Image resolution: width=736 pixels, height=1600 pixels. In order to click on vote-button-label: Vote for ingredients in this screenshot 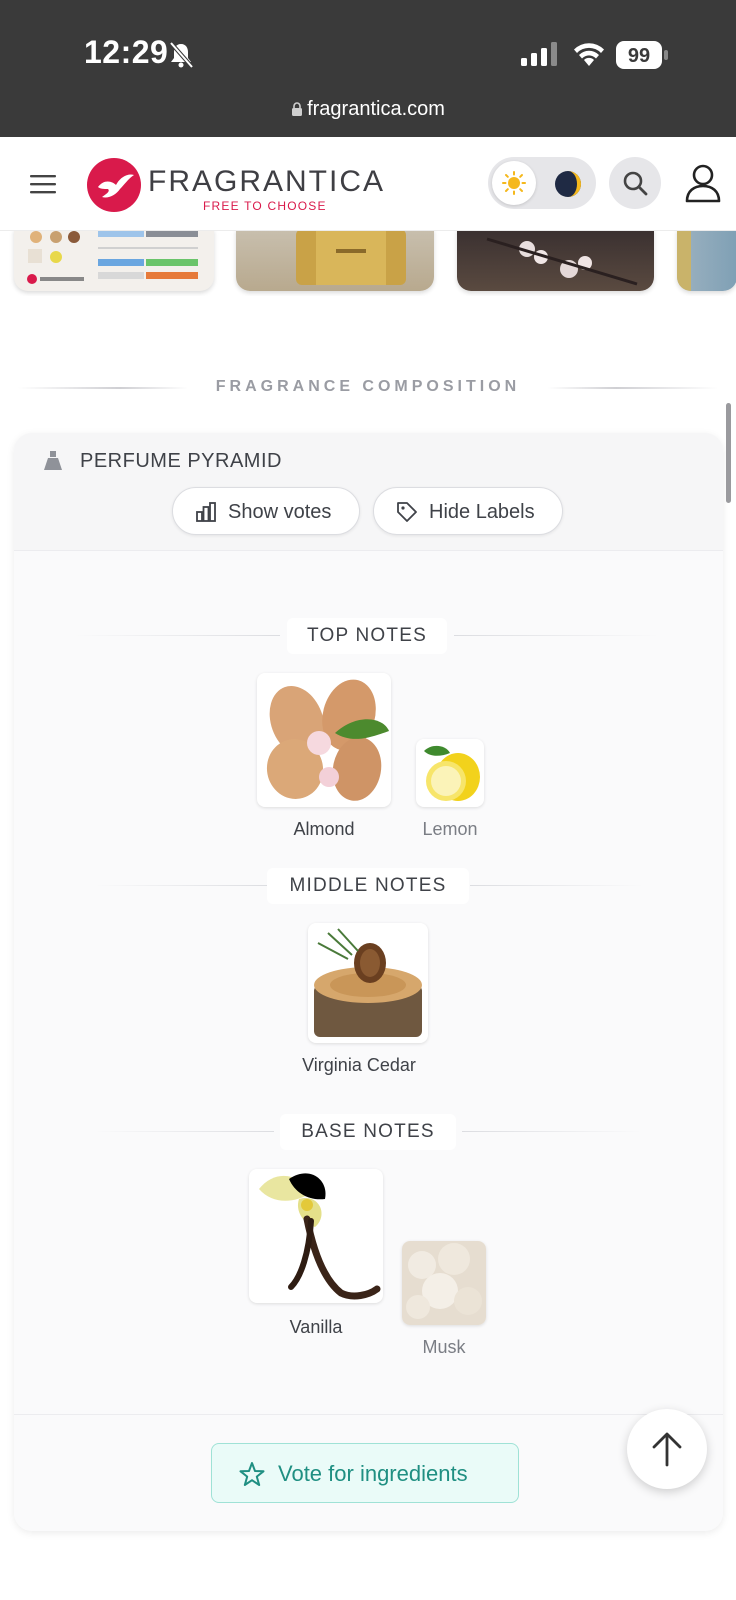, I will do `click(373, 1473)`.